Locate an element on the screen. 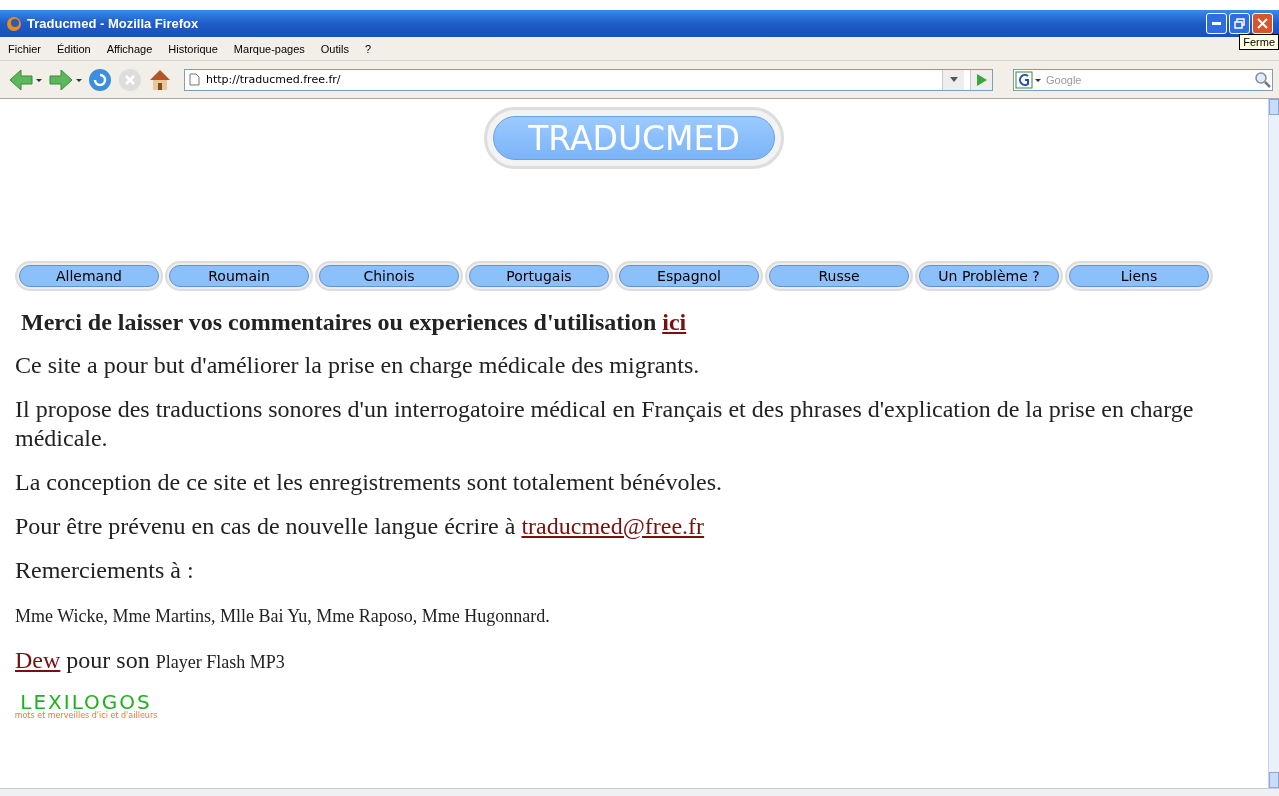  close-button is located at coordinates (1262, 23).